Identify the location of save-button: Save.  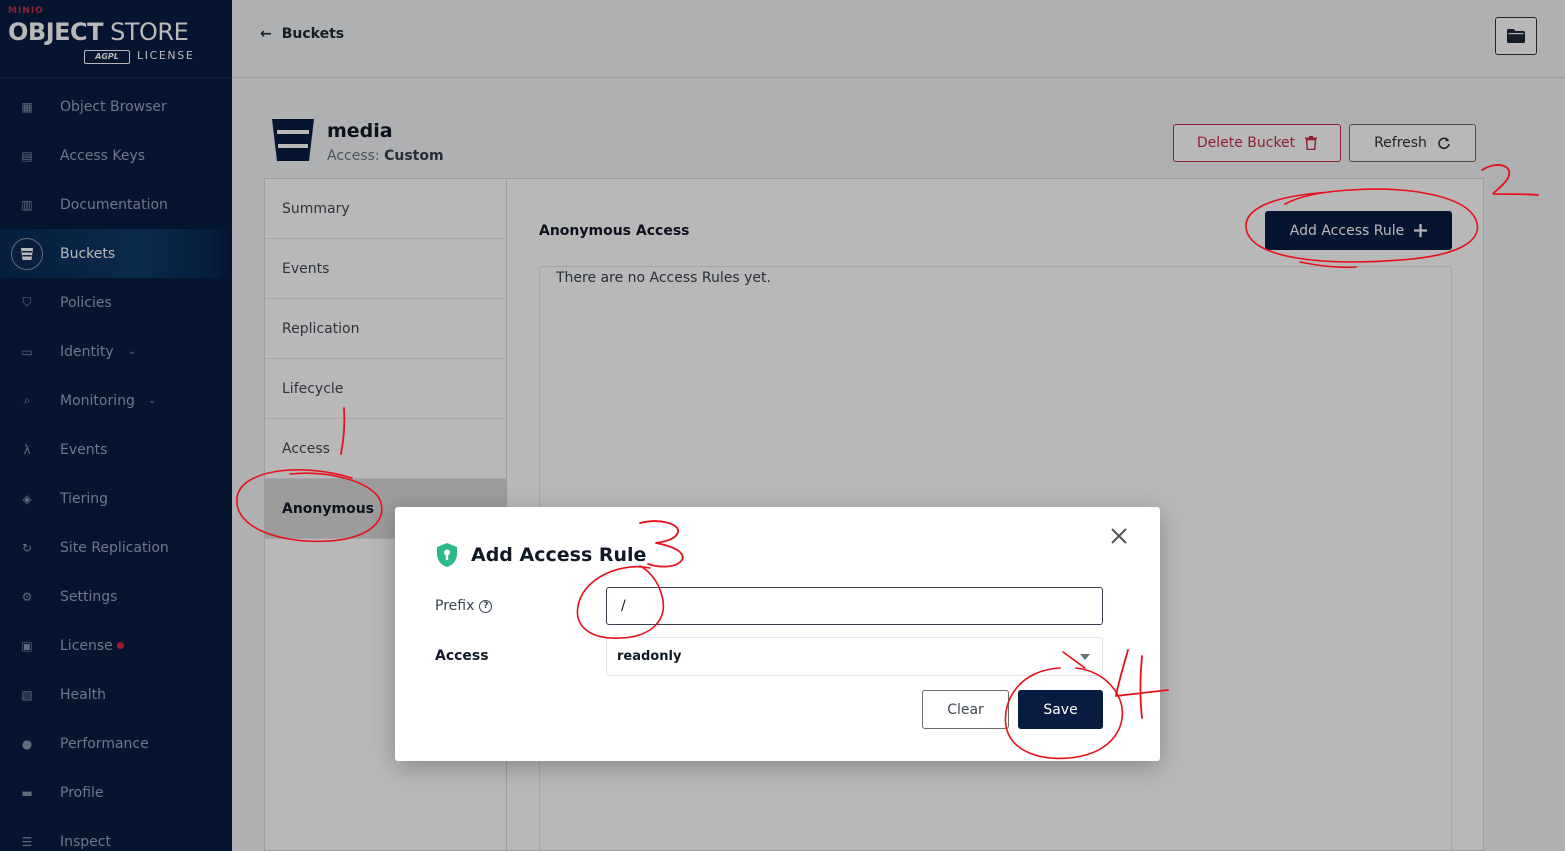
(1060, 709).